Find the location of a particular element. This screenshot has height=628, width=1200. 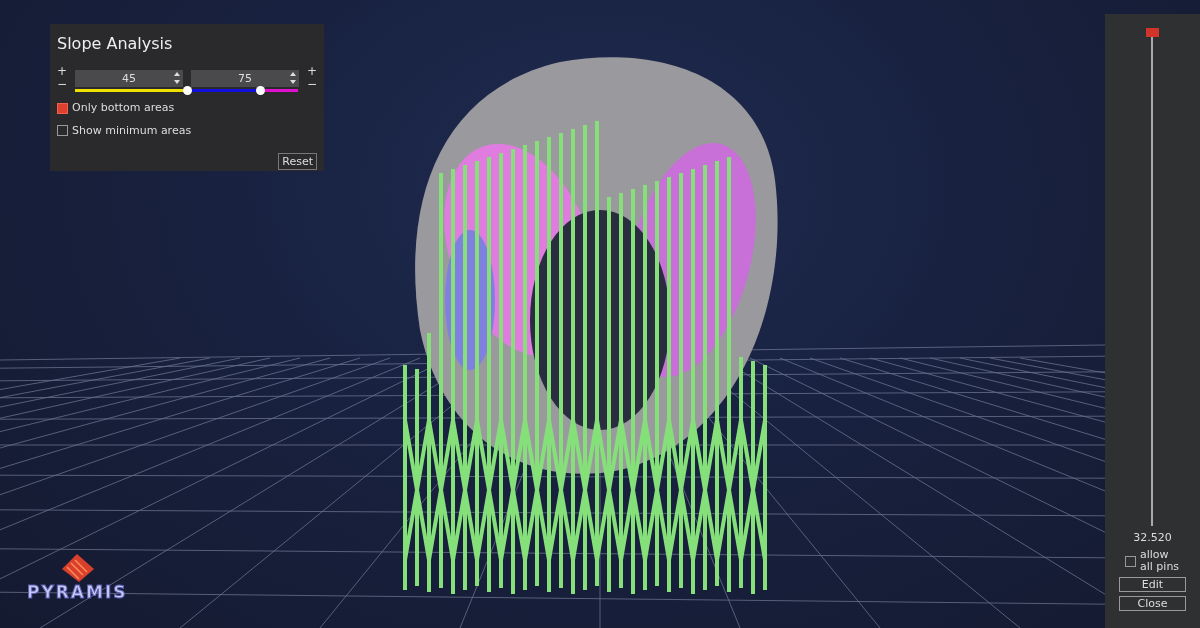

checkbox-label: allow all pins is located at coordinates (1160, 561).